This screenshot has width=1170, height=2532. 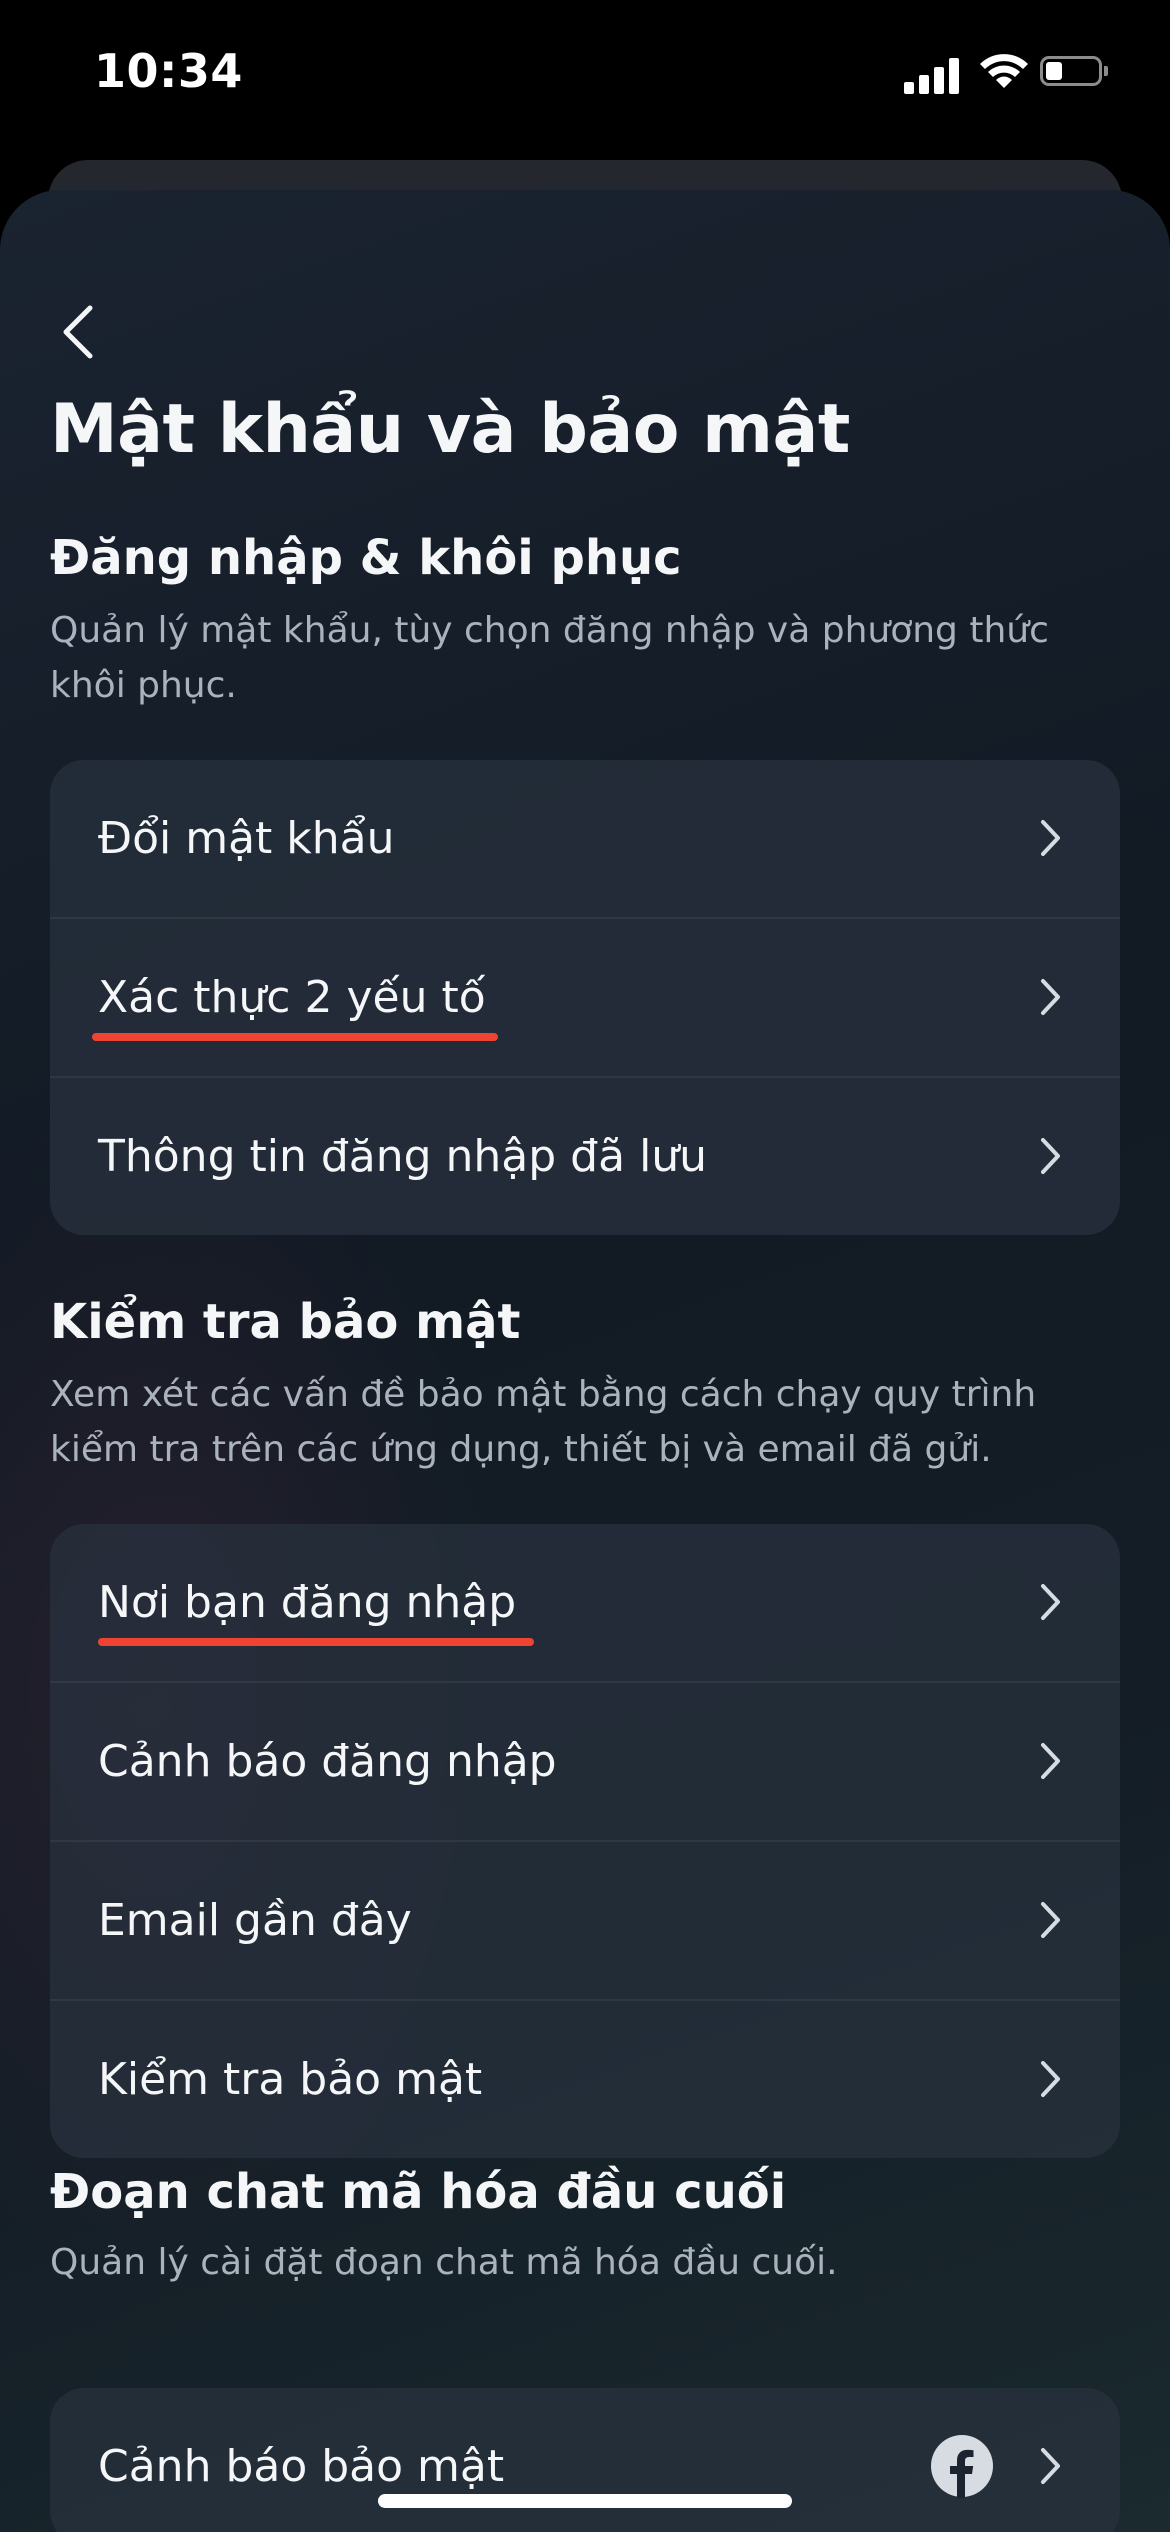 What do you see at coordinates (585, 1762) in the screenshot?
I see `row-login-alerts: Cảnh báo đăng nhập` at bounding box center [585, 1762].